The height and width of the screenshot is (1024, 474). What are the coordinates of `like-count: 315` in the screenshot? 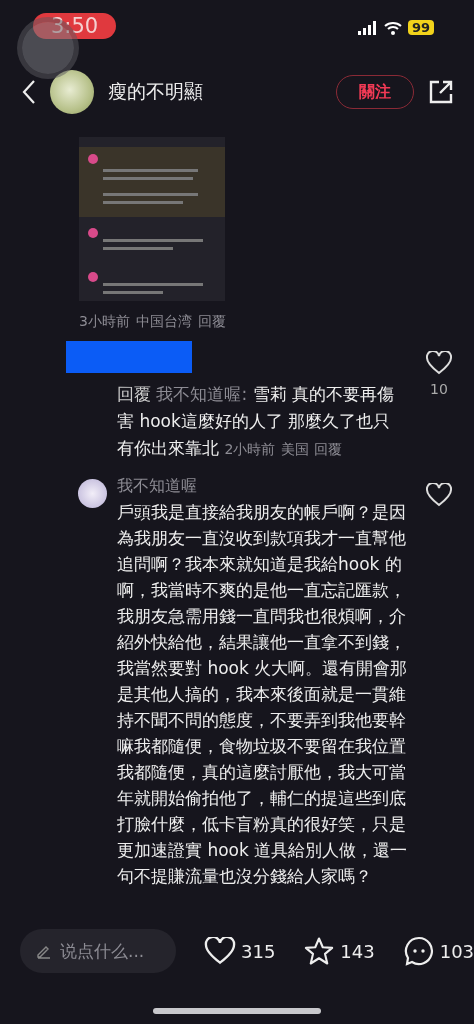 It's located at (258, 951).